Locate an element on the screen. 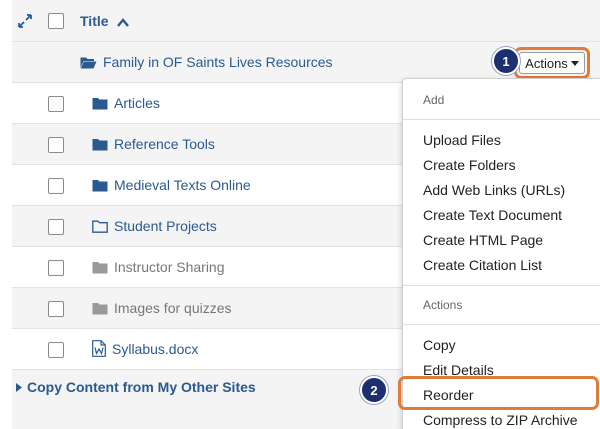 This screenshot has width=600, height=429. folder-open-icon is located at coordinates (88, 62).